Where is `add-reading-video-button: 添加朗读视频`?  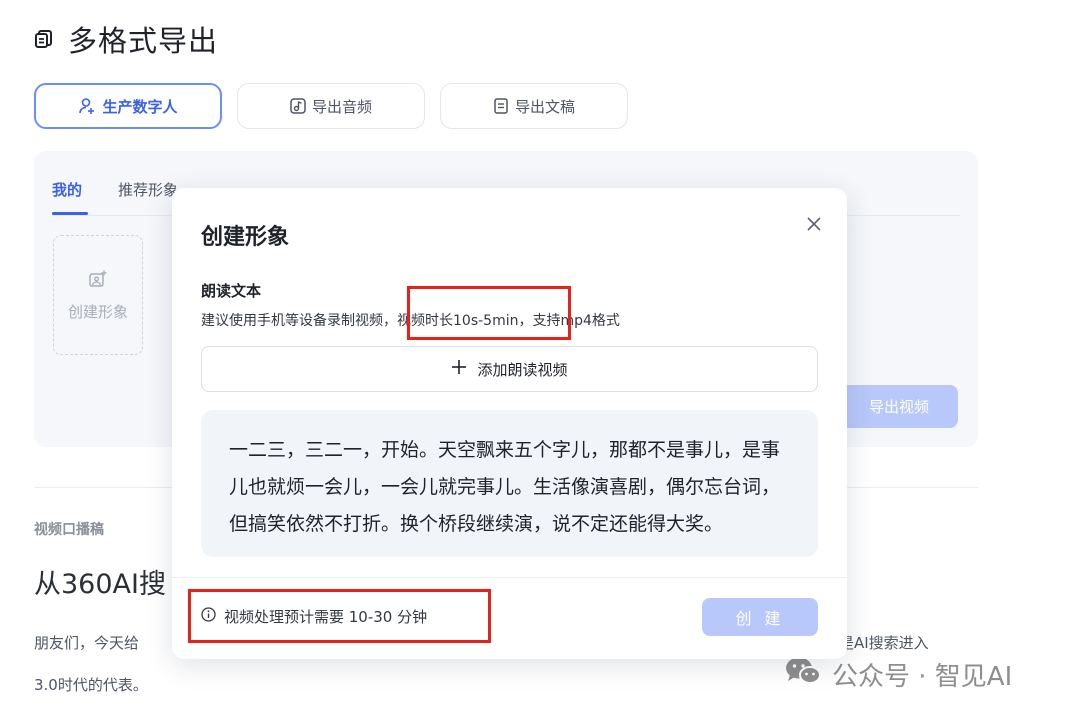 add-reading-video-button: 添加朗读视频 is located at coordinates (509, 369).